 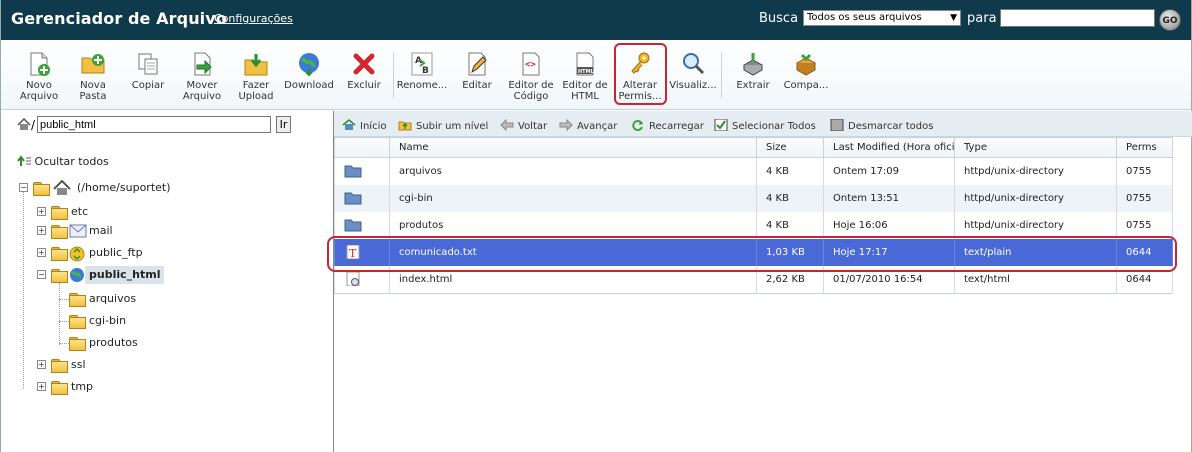 I want to click on collapse-up-icon, so click(x=24, y=160).